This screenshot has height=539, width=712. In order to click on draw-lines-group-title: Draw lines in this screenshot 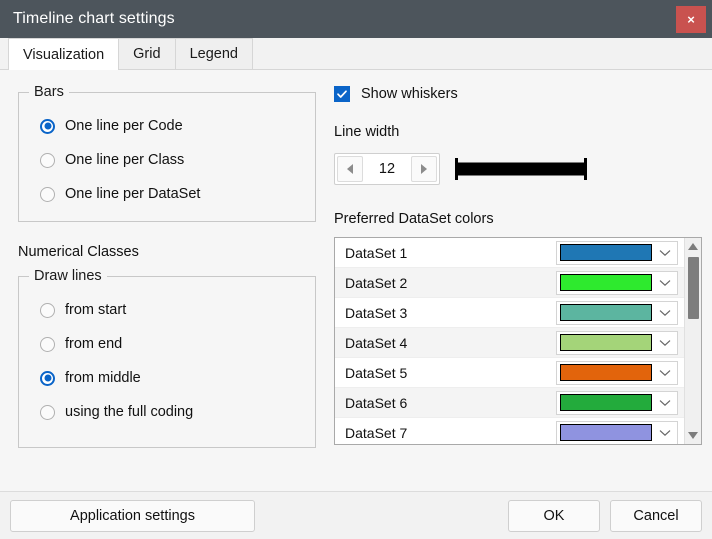, I will do `click(68, 276)`.